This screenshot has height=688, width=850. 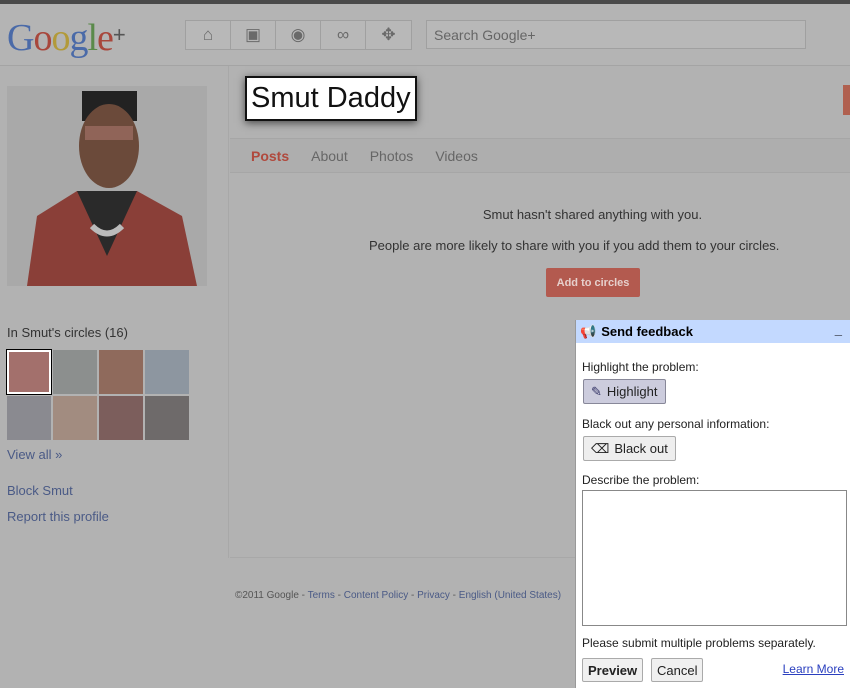 I want to click on circle-avatars, so click(x=97, y=394).